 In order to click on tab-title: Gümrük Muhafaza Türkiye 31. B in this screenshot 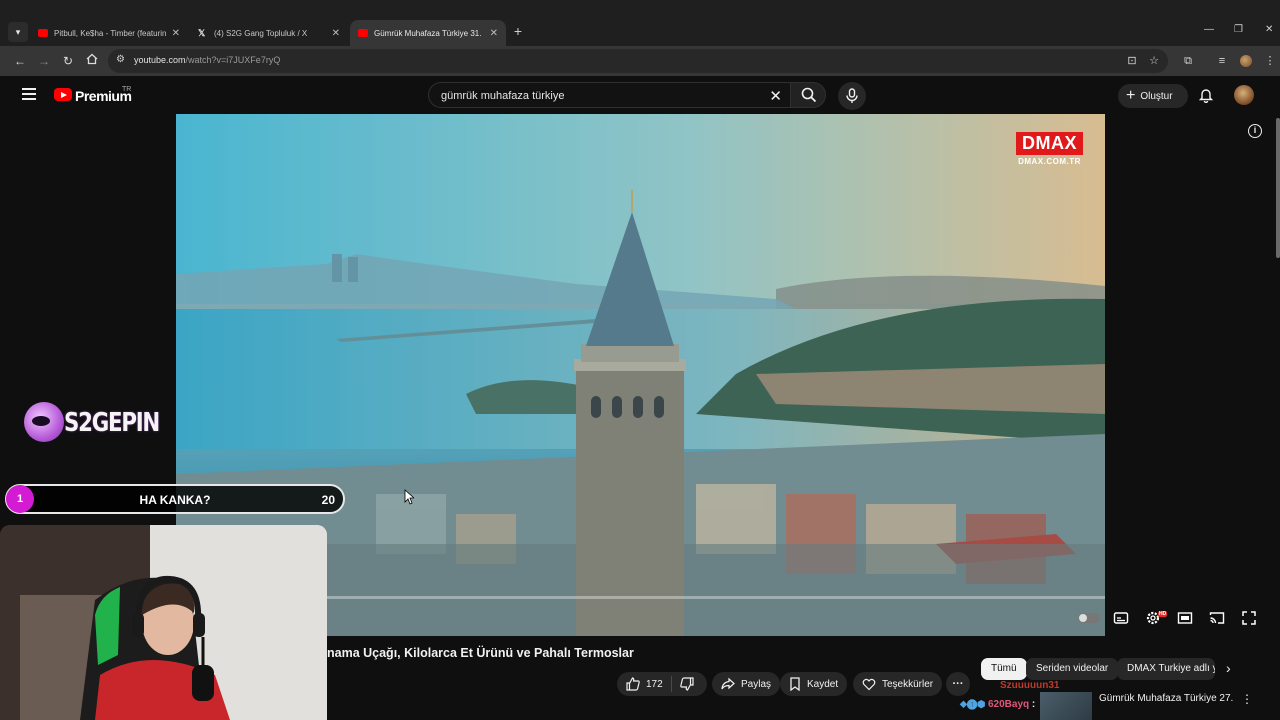, I will do `click(429, 33)`.